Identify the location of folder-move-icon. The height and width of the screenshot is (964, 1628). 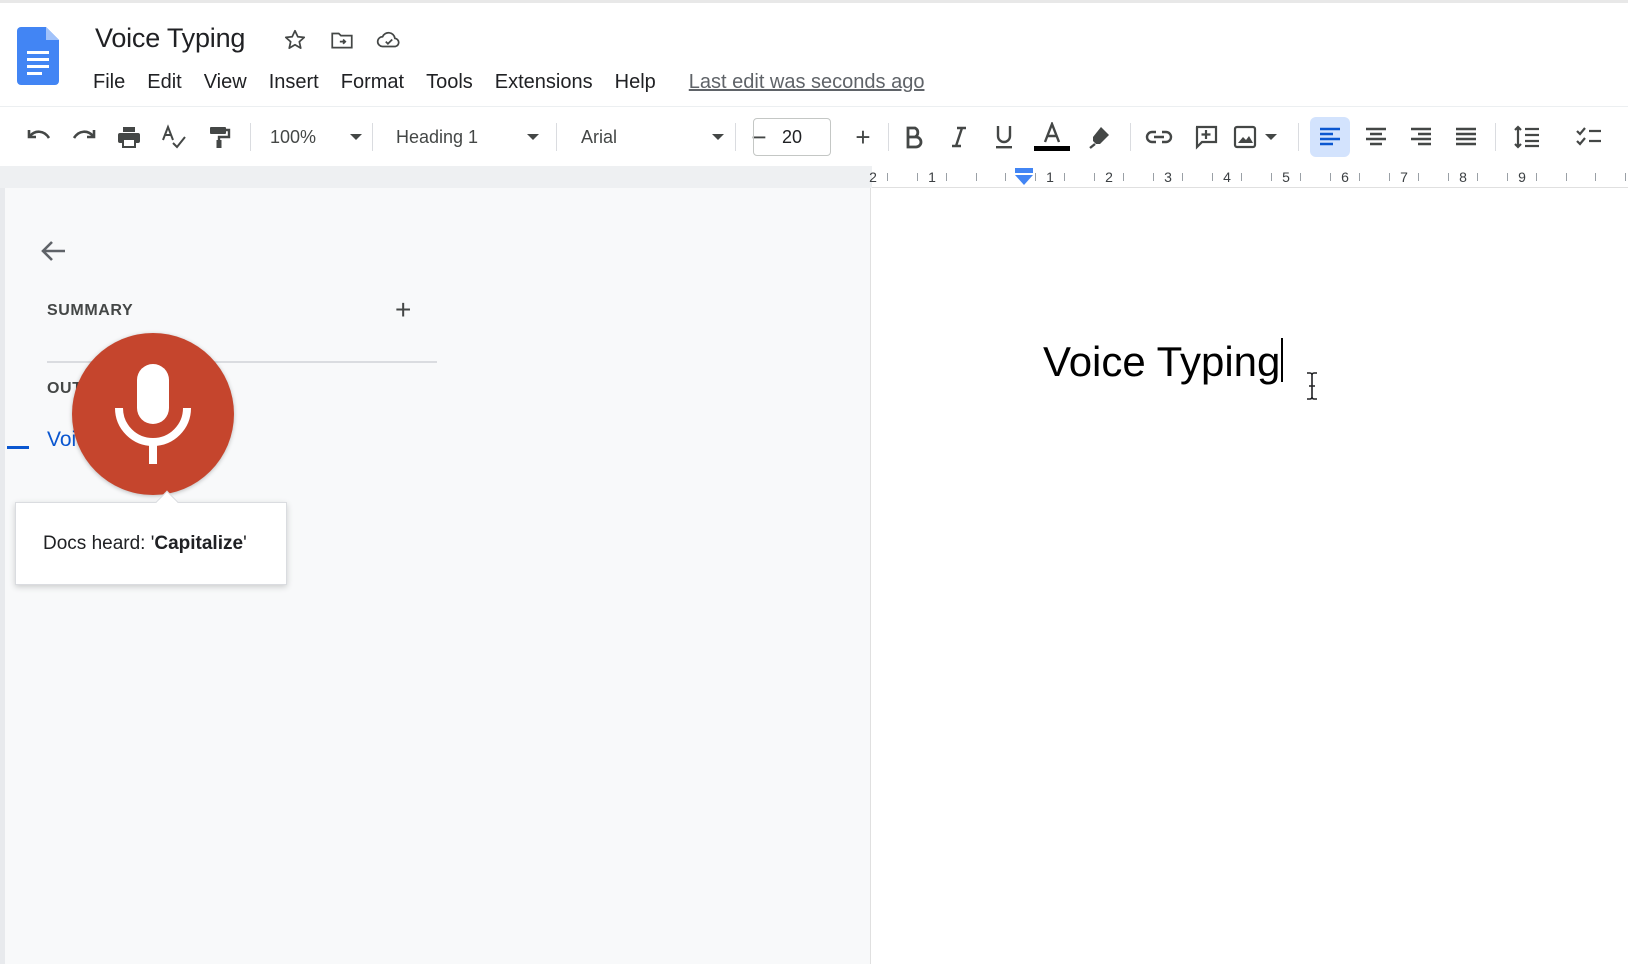
(342, 40).